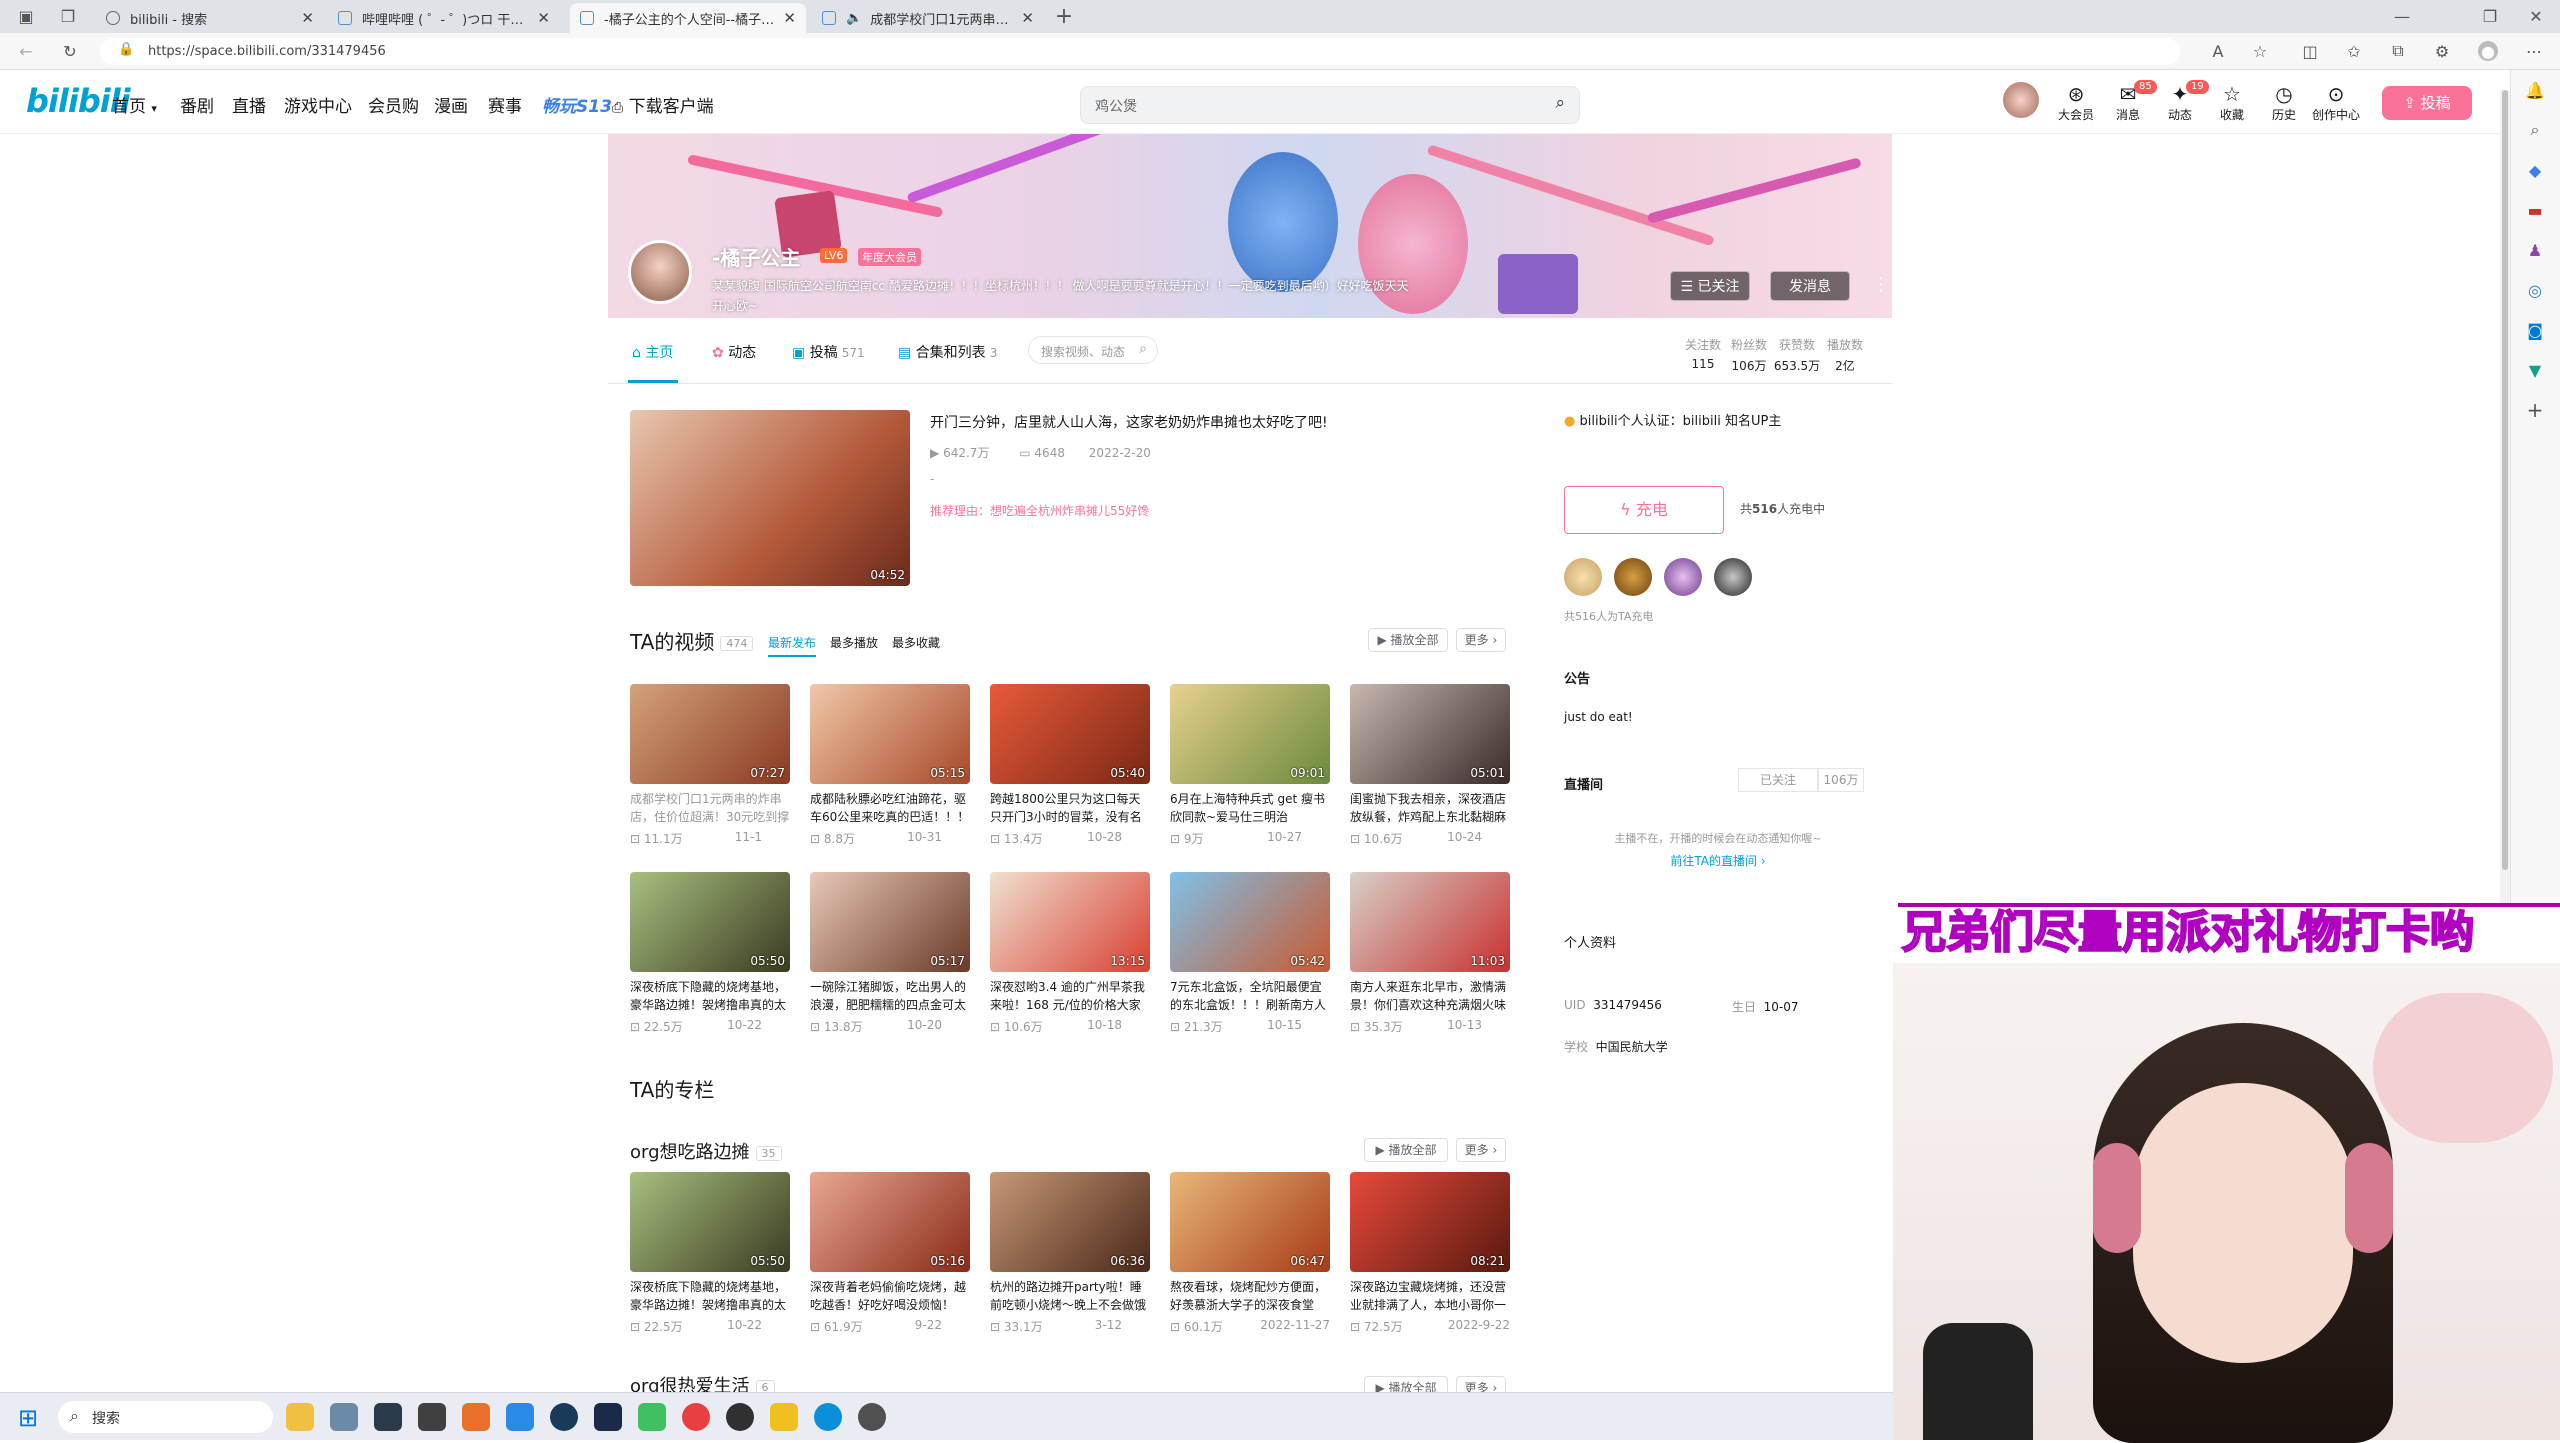 The width and height of the screenshot is (2560, 1443). What do you see at coordinates (890, 1222) in the screenshot?
I see `collection-thumb-2: 05:16` at bounding box center [890, 1222].